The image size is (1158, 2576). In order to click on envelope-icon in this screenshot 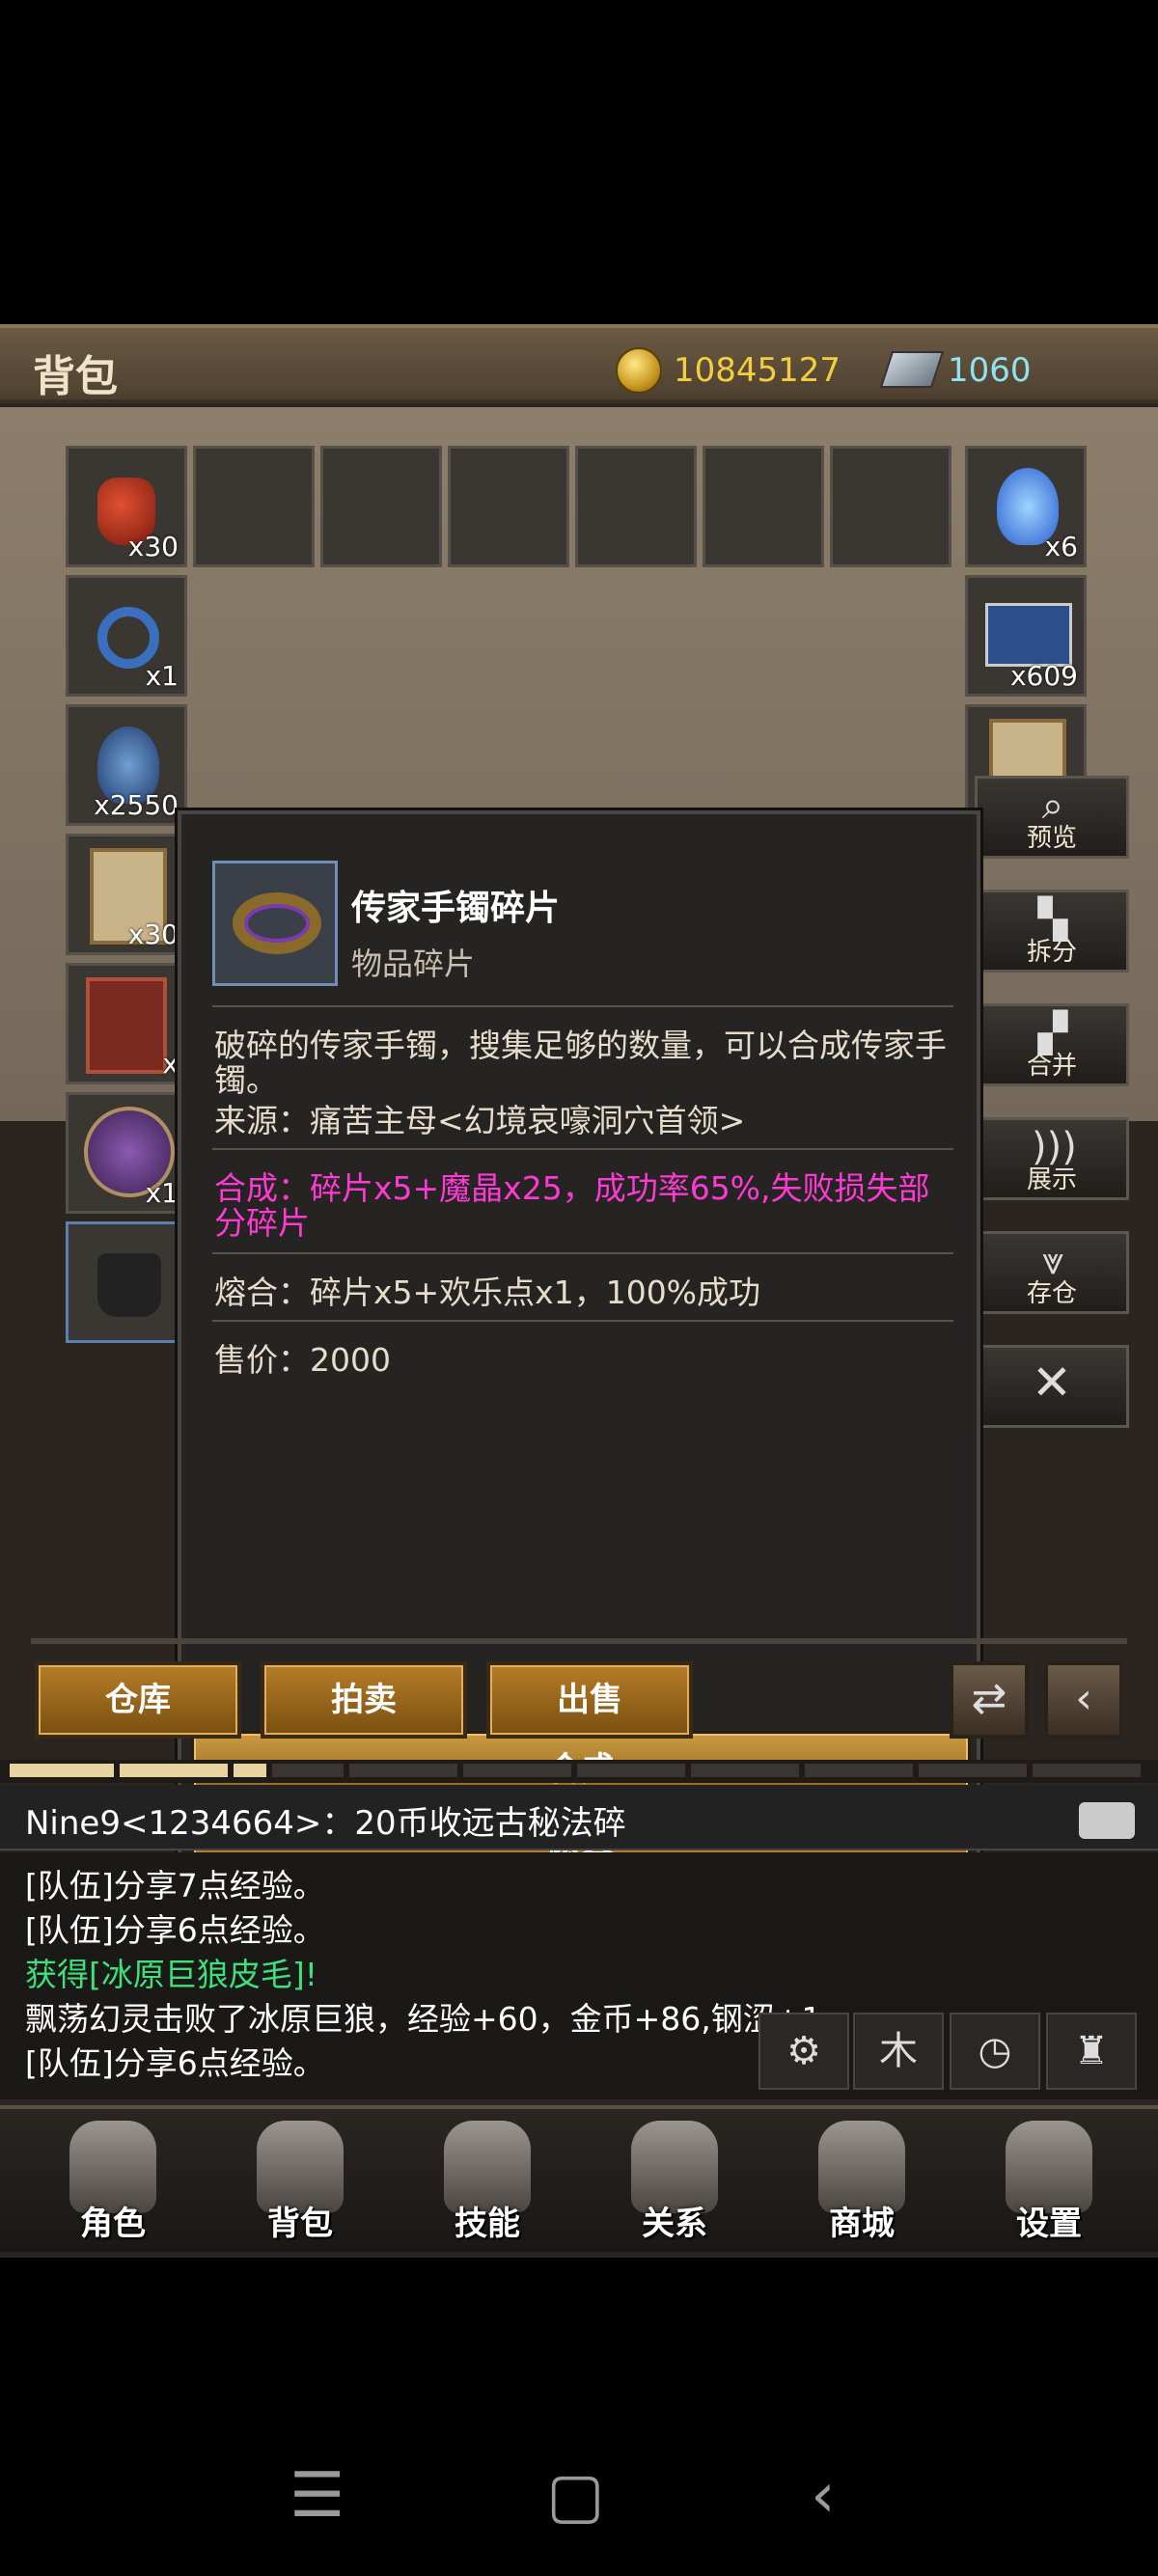, I will do `click(1028, 635)`.